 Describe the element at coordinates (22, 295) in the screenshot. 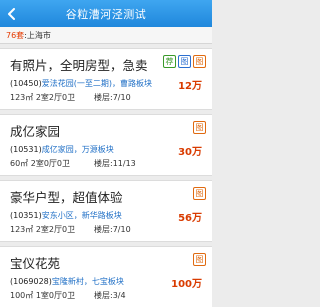

I see `listing-area: 100㎡` at that location.